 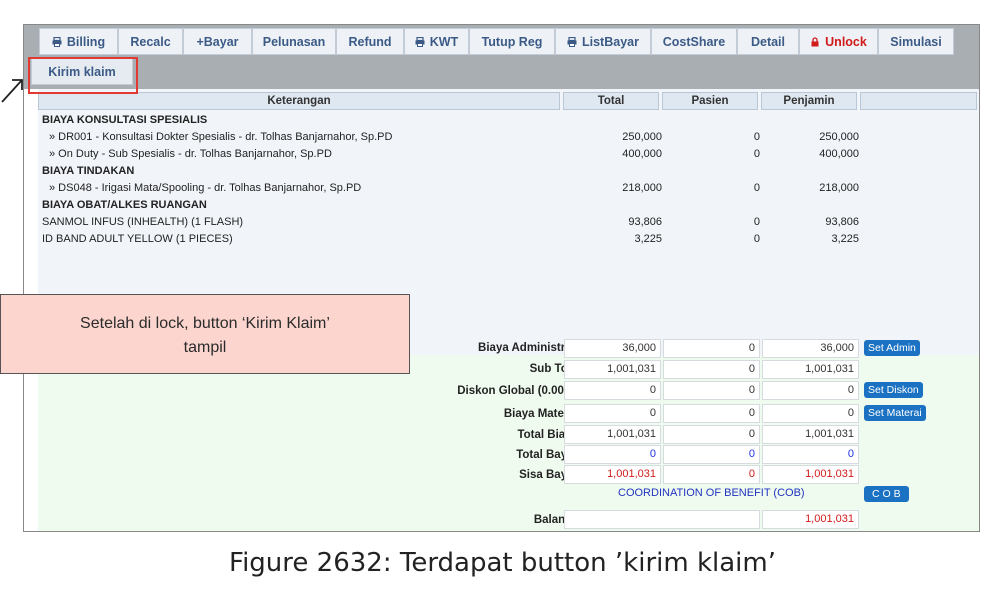 I want to click on header-pasien: Pasien, so click(x=710, y=101).